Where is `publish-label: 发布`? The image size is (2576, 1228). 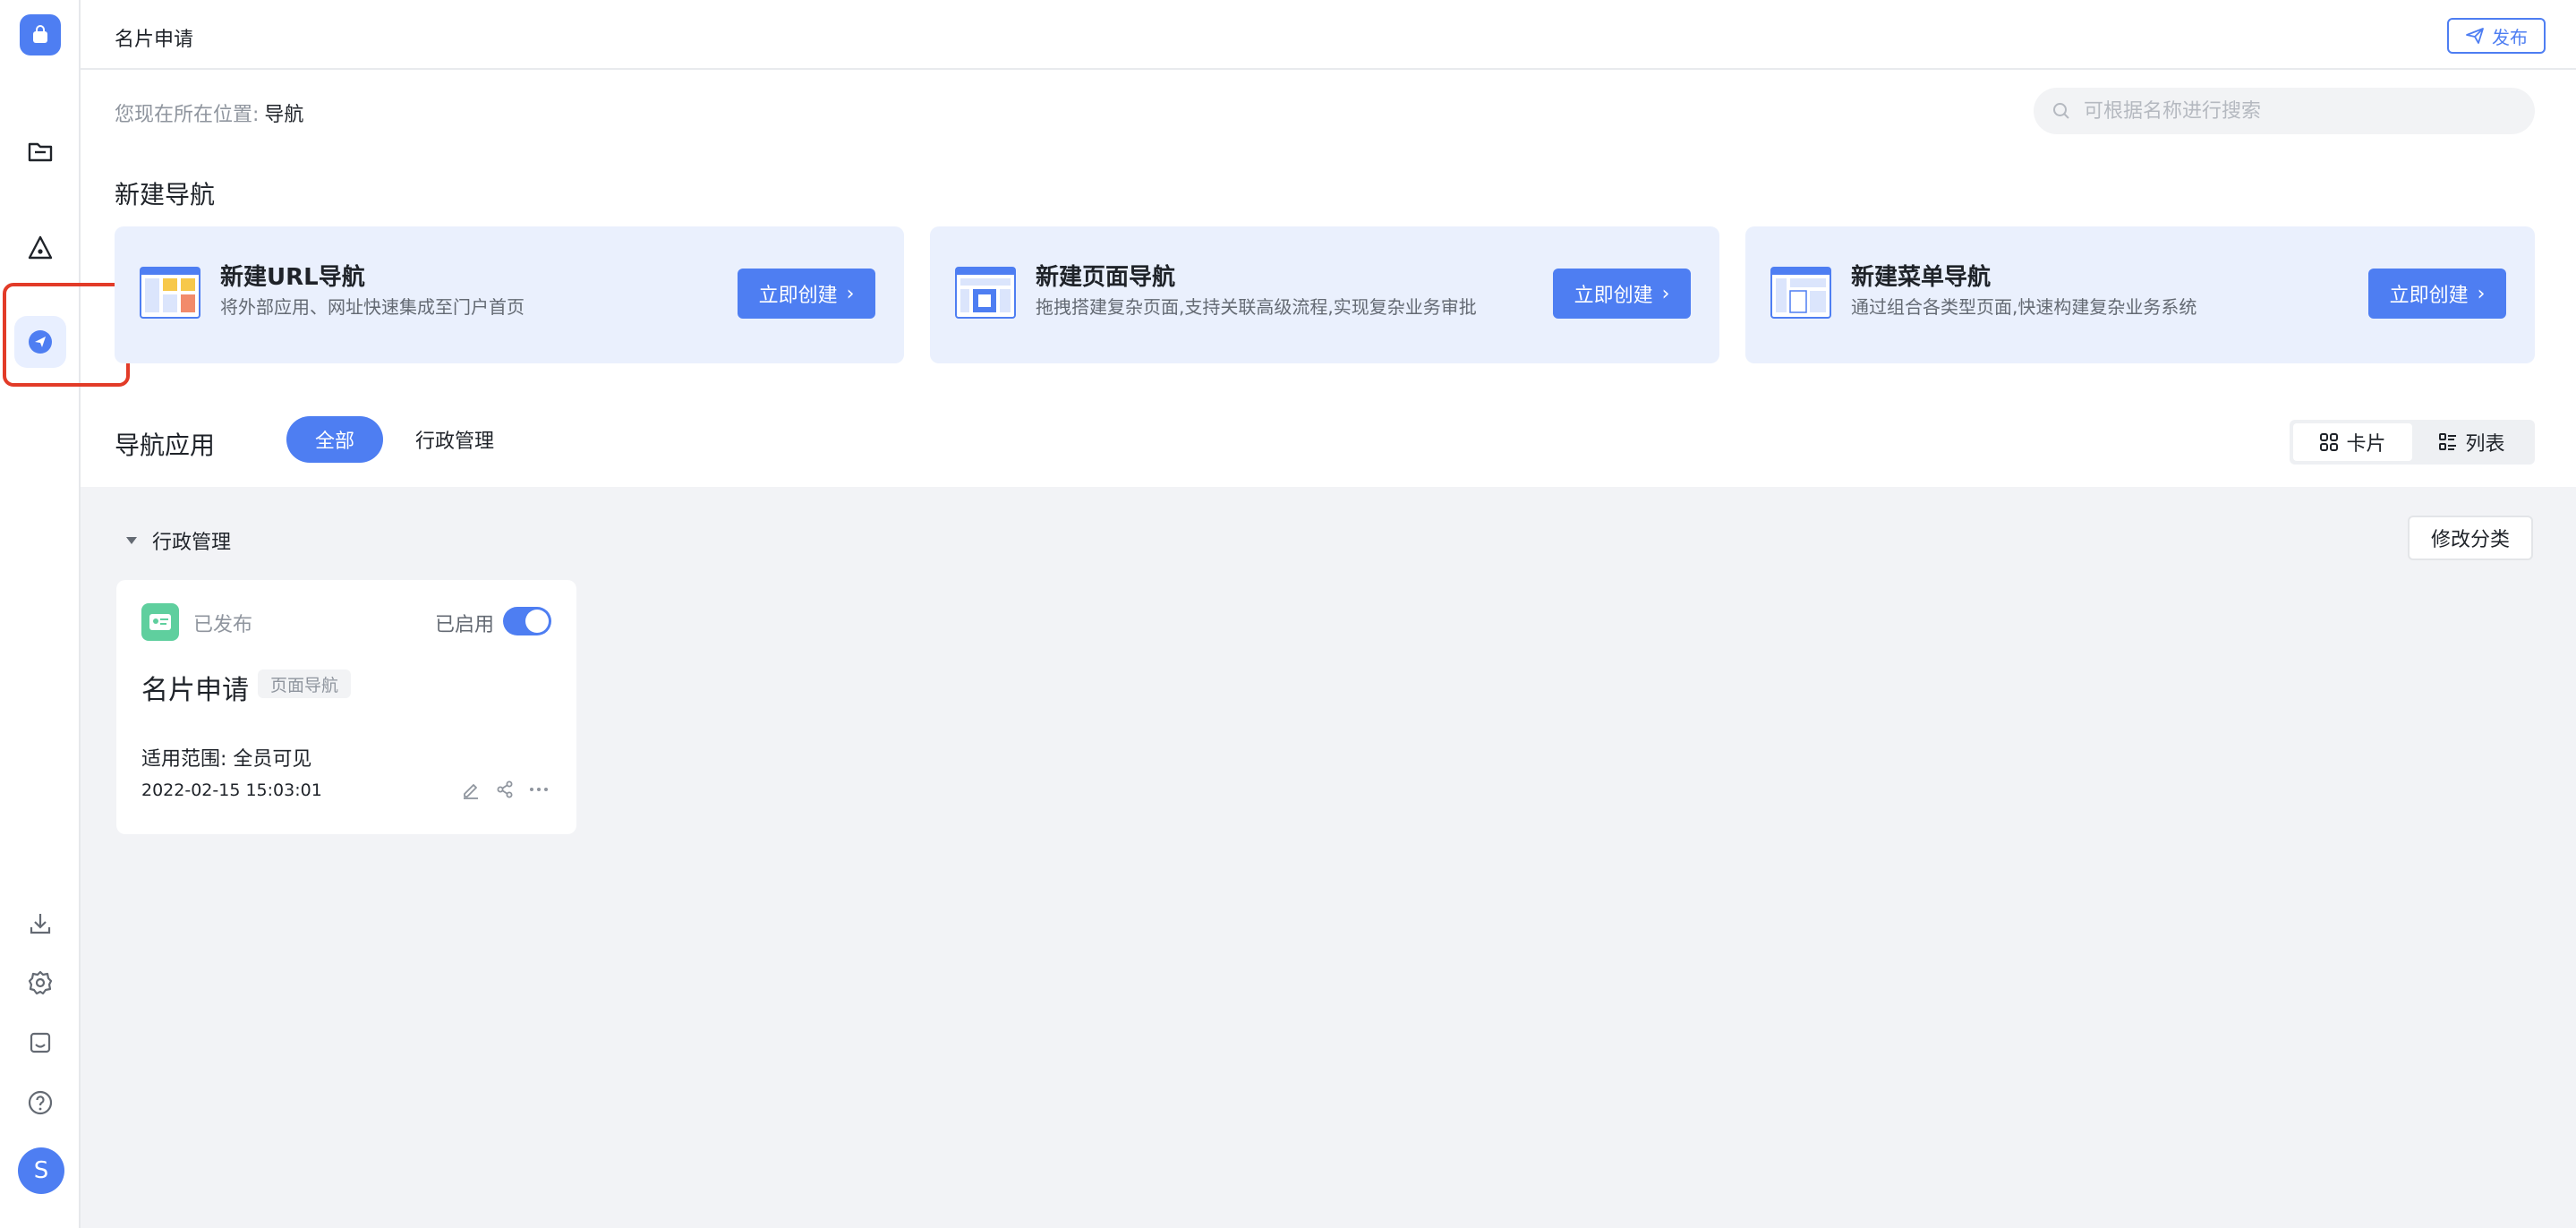 publish-label: 发布 is located at coordinates (2510, 37).